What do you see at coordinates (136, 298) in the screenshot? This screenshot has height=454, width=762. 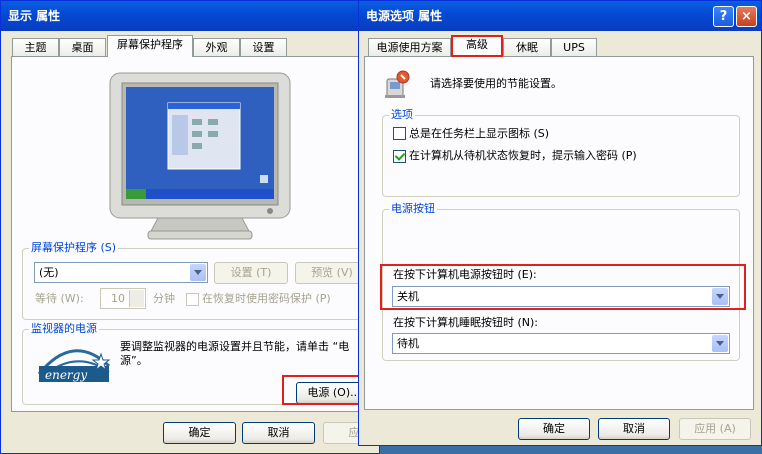 I see `spinner-arrows-icon` at bounding box center [136, 298].